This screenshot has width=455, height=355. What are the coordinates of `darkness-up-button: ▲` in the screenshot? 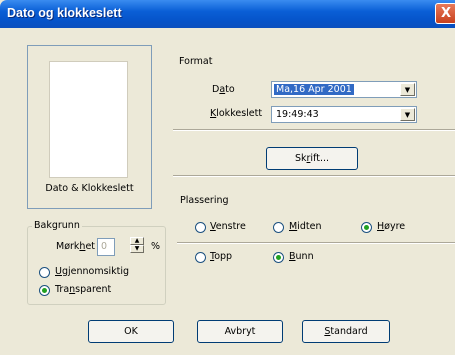 It's located at (137, 241).